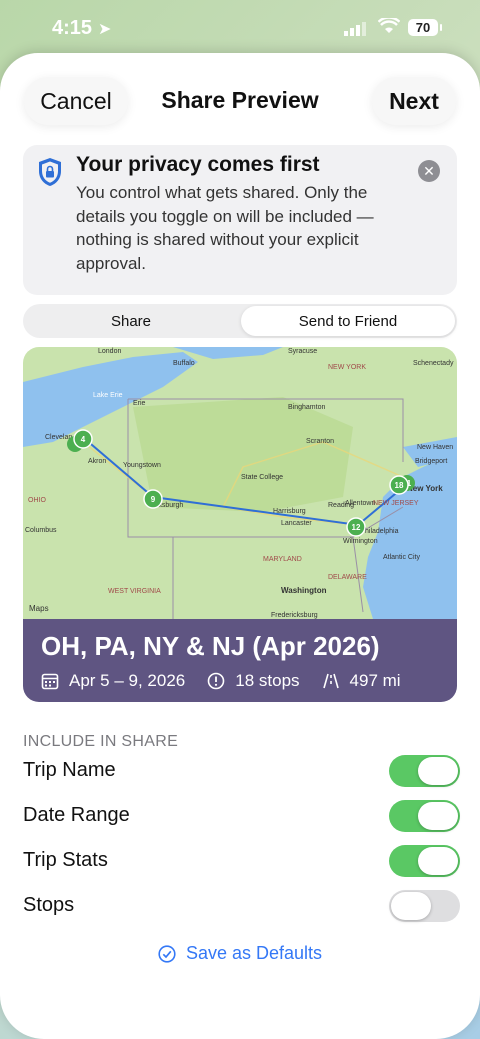  I want to click on map-label-syracuse: Syracuse, so click(302, 351).